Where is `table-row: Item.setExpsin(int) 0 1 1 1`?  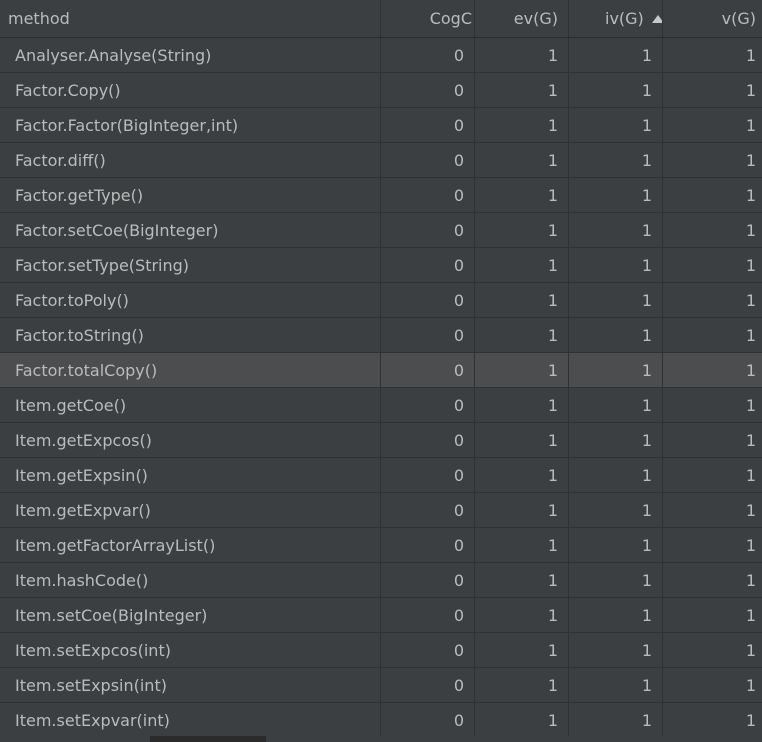
table-row: Item.setExpsin(int) 0 1 1 1 is located at coordinates (381, 685).